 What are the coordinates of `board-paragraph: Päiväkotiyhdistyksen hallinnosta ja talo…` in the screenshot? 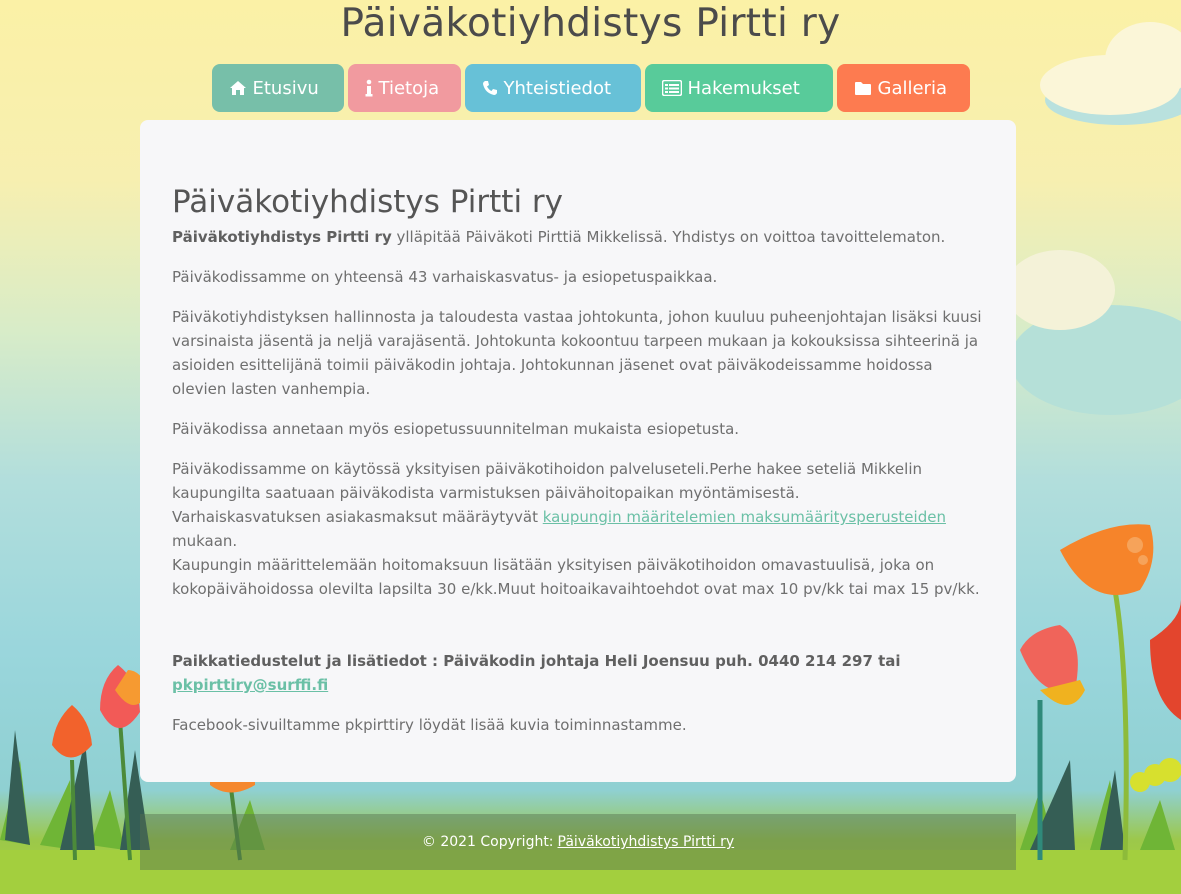 It's located at (577, 353).